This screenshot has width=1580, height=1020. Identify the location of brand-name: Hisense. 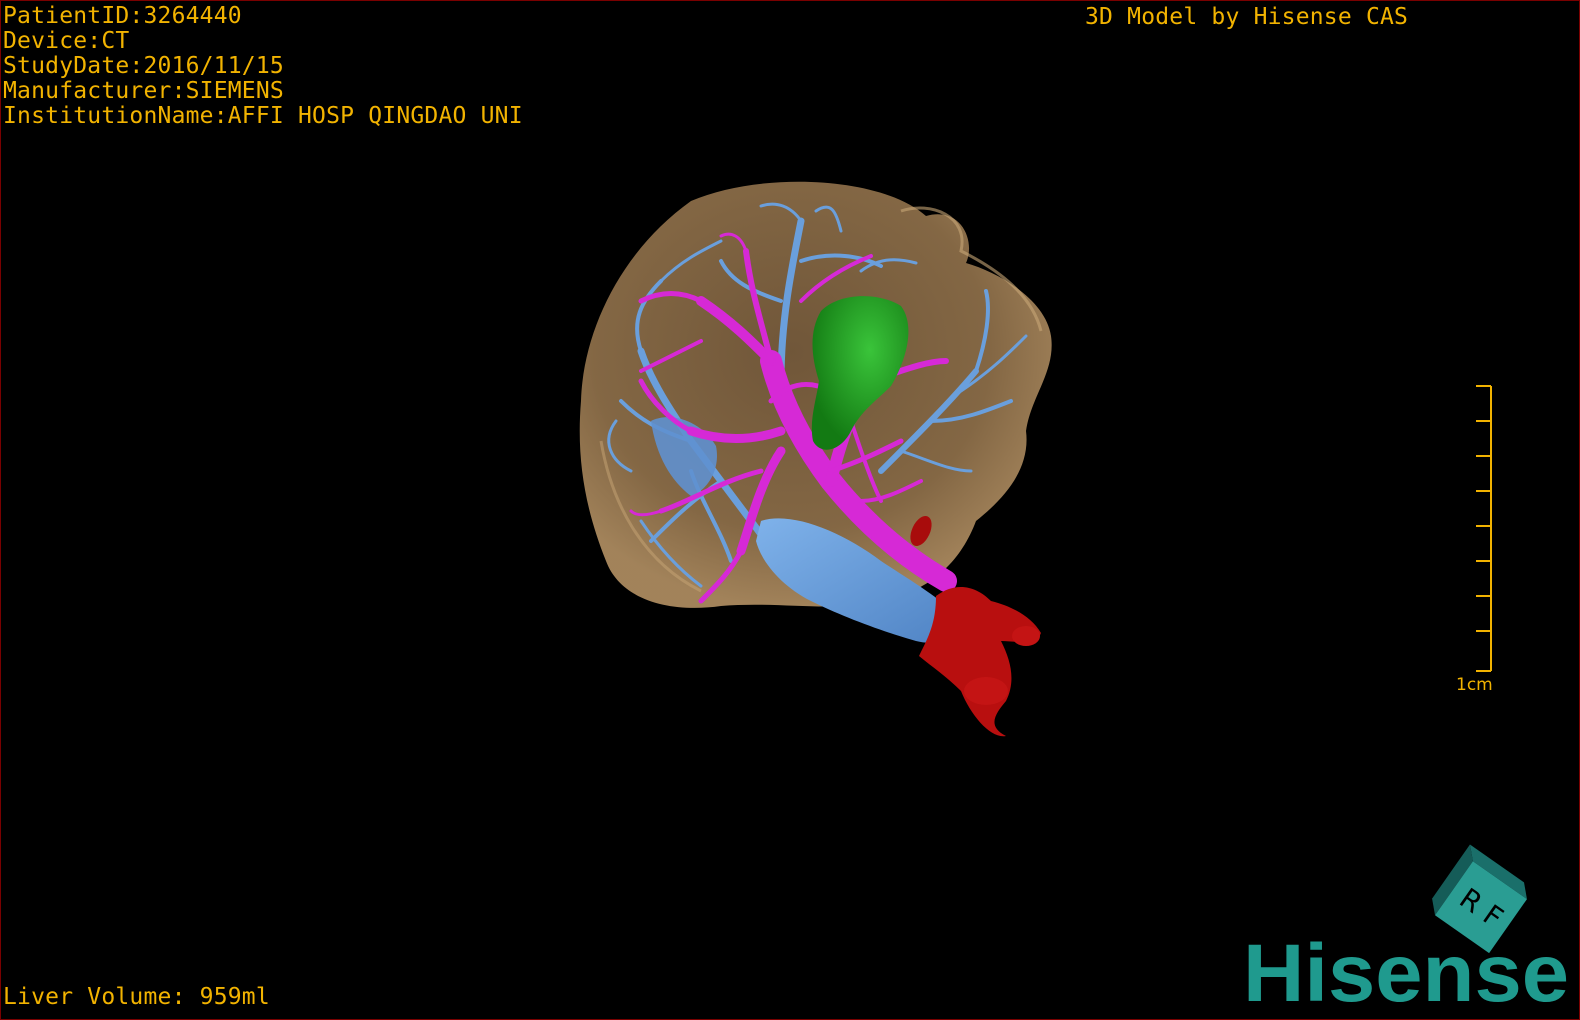
(1406, 971).